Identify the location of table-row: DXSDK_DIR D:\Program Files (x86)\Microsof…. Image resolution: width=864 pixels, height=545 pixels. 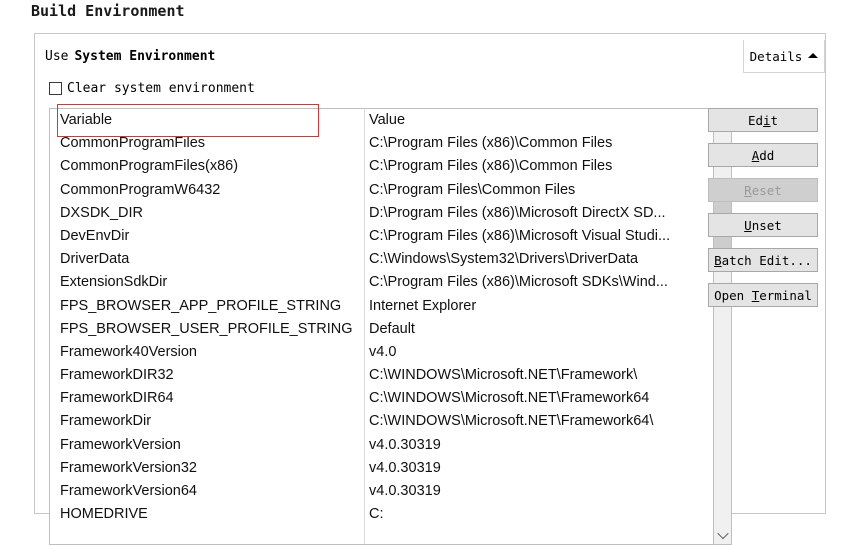
(381, 213).